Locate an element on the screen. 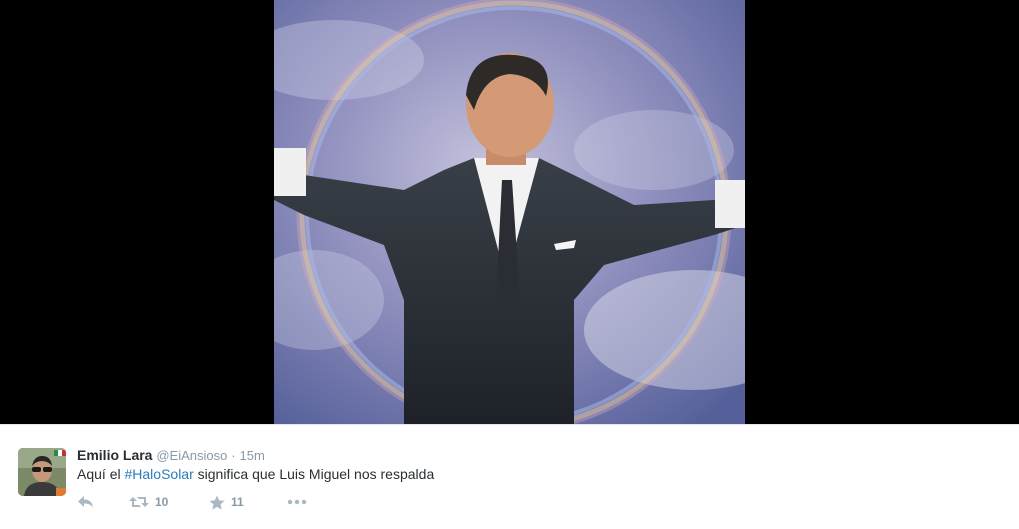 The width and height of the screenshot is (1019, 529). tweet-timestamp: 15m is located at coordinates (252, 455).